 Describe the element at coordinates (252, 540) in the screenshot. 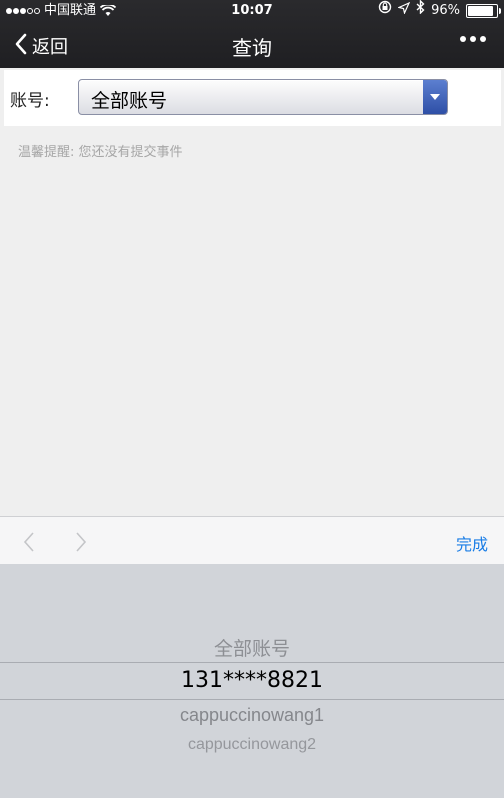

I see `keyboard-toolbar: 完成` at that location.